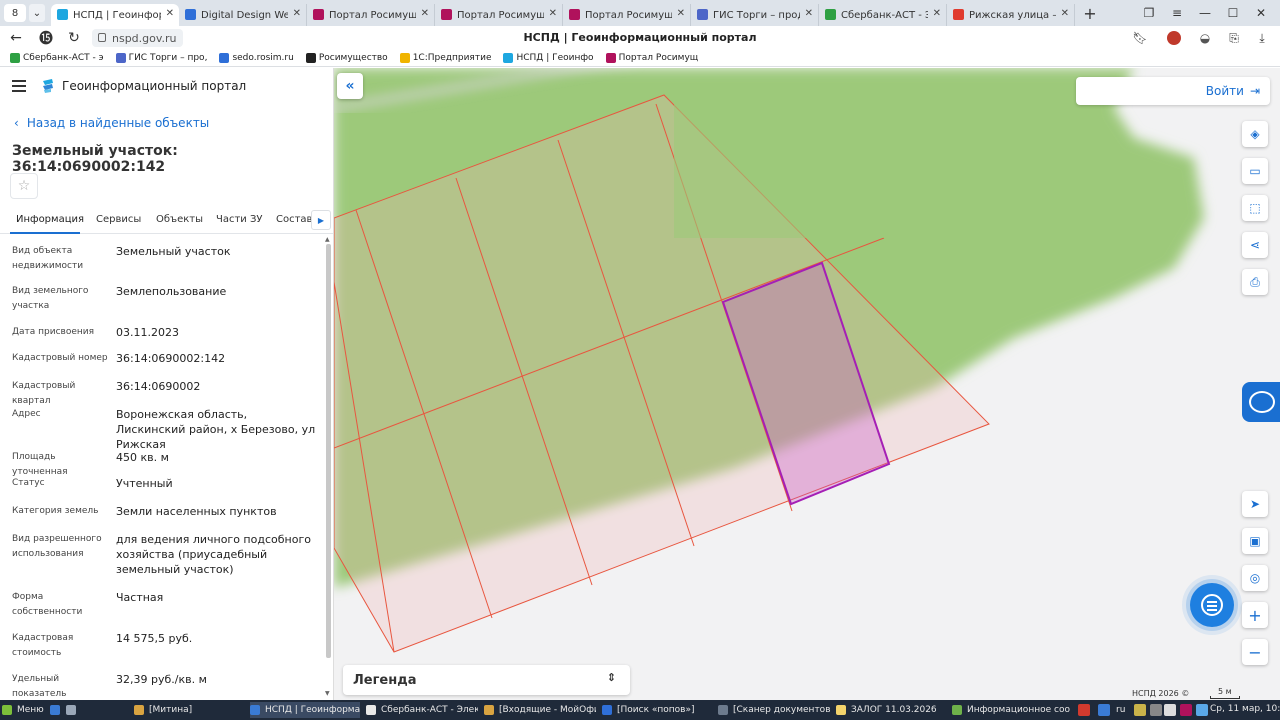 The width and height of the screenshot is (1280, 720). I want to click on hamburger-menu-icon, so click(19, 86).